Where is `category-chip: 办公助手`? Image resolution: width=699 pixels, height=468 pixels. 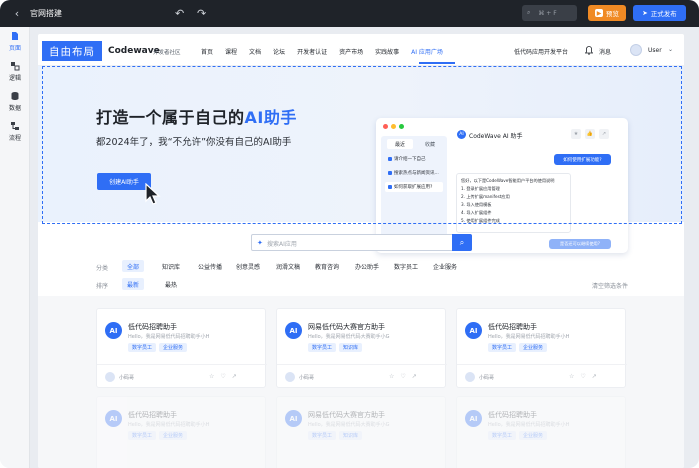
category-chip: 办公助手 is located at coordinates (367, 266).